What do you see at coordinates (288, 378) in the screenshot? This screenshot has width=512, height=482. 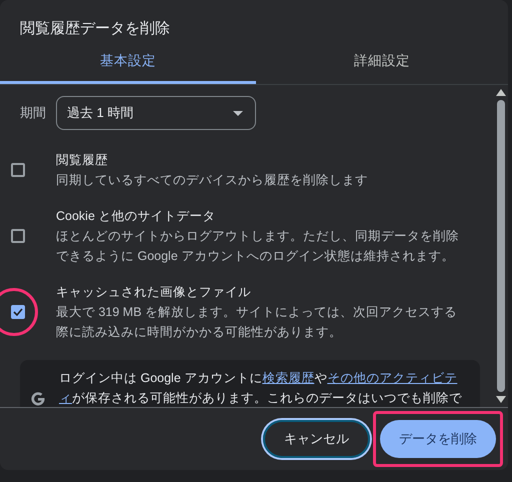 I see `link: 検索履歴` at bounding box center [288, 378].